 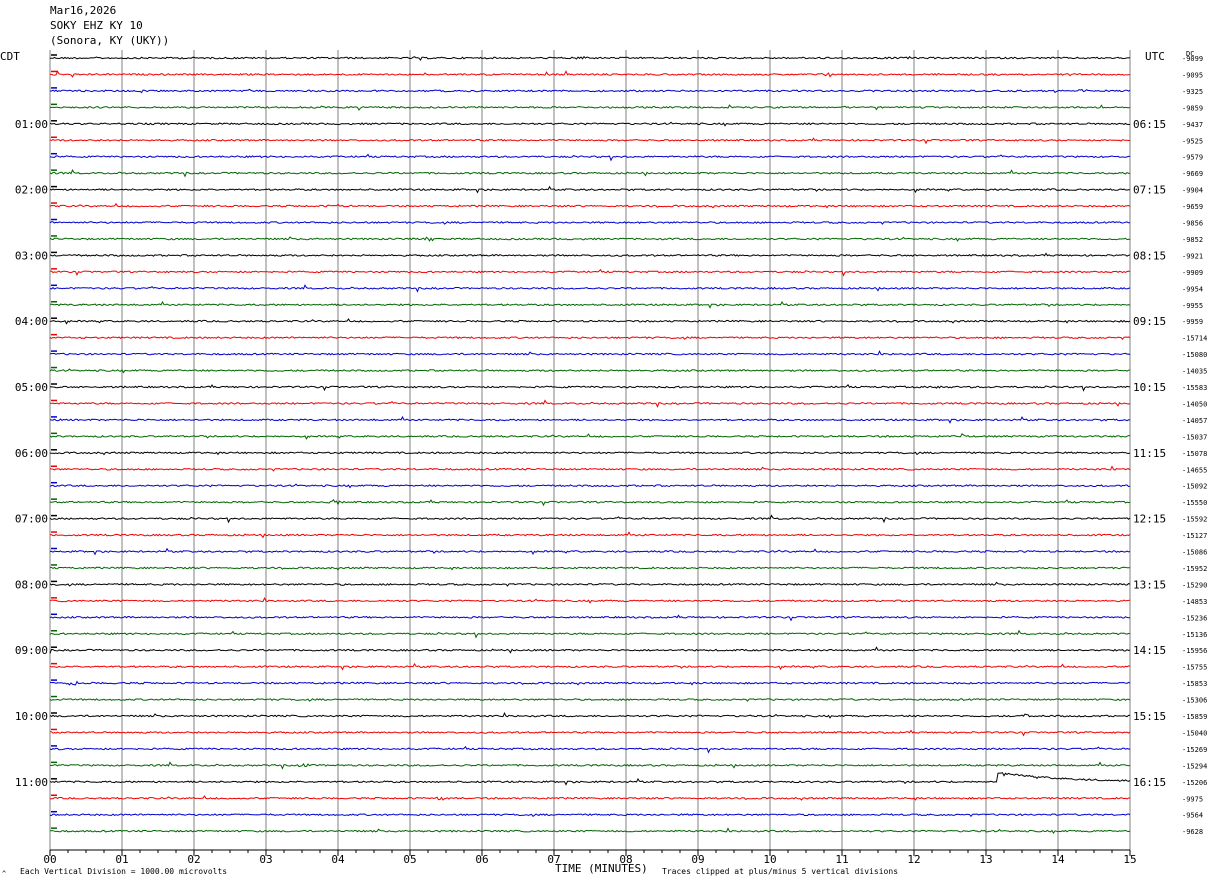 What do you see at coordinates (1194, 602) in the screenshot?
I see `dc-offset-label: -14853` at bounding box center [1194, 602].